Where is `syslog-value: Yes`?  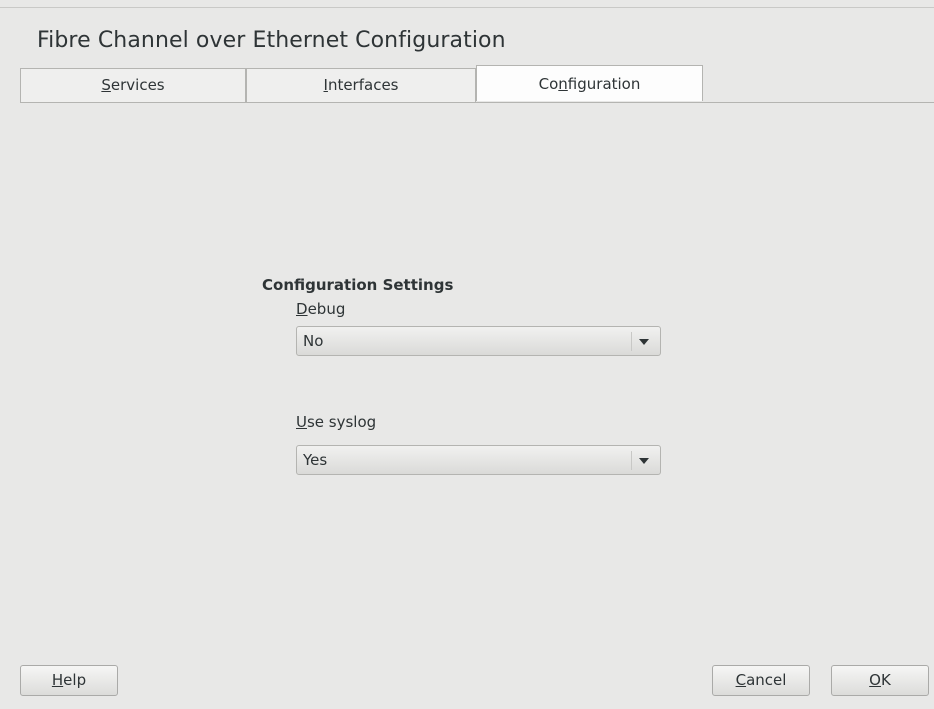
syslog-value: Yes is located at coordinates (315, 460).